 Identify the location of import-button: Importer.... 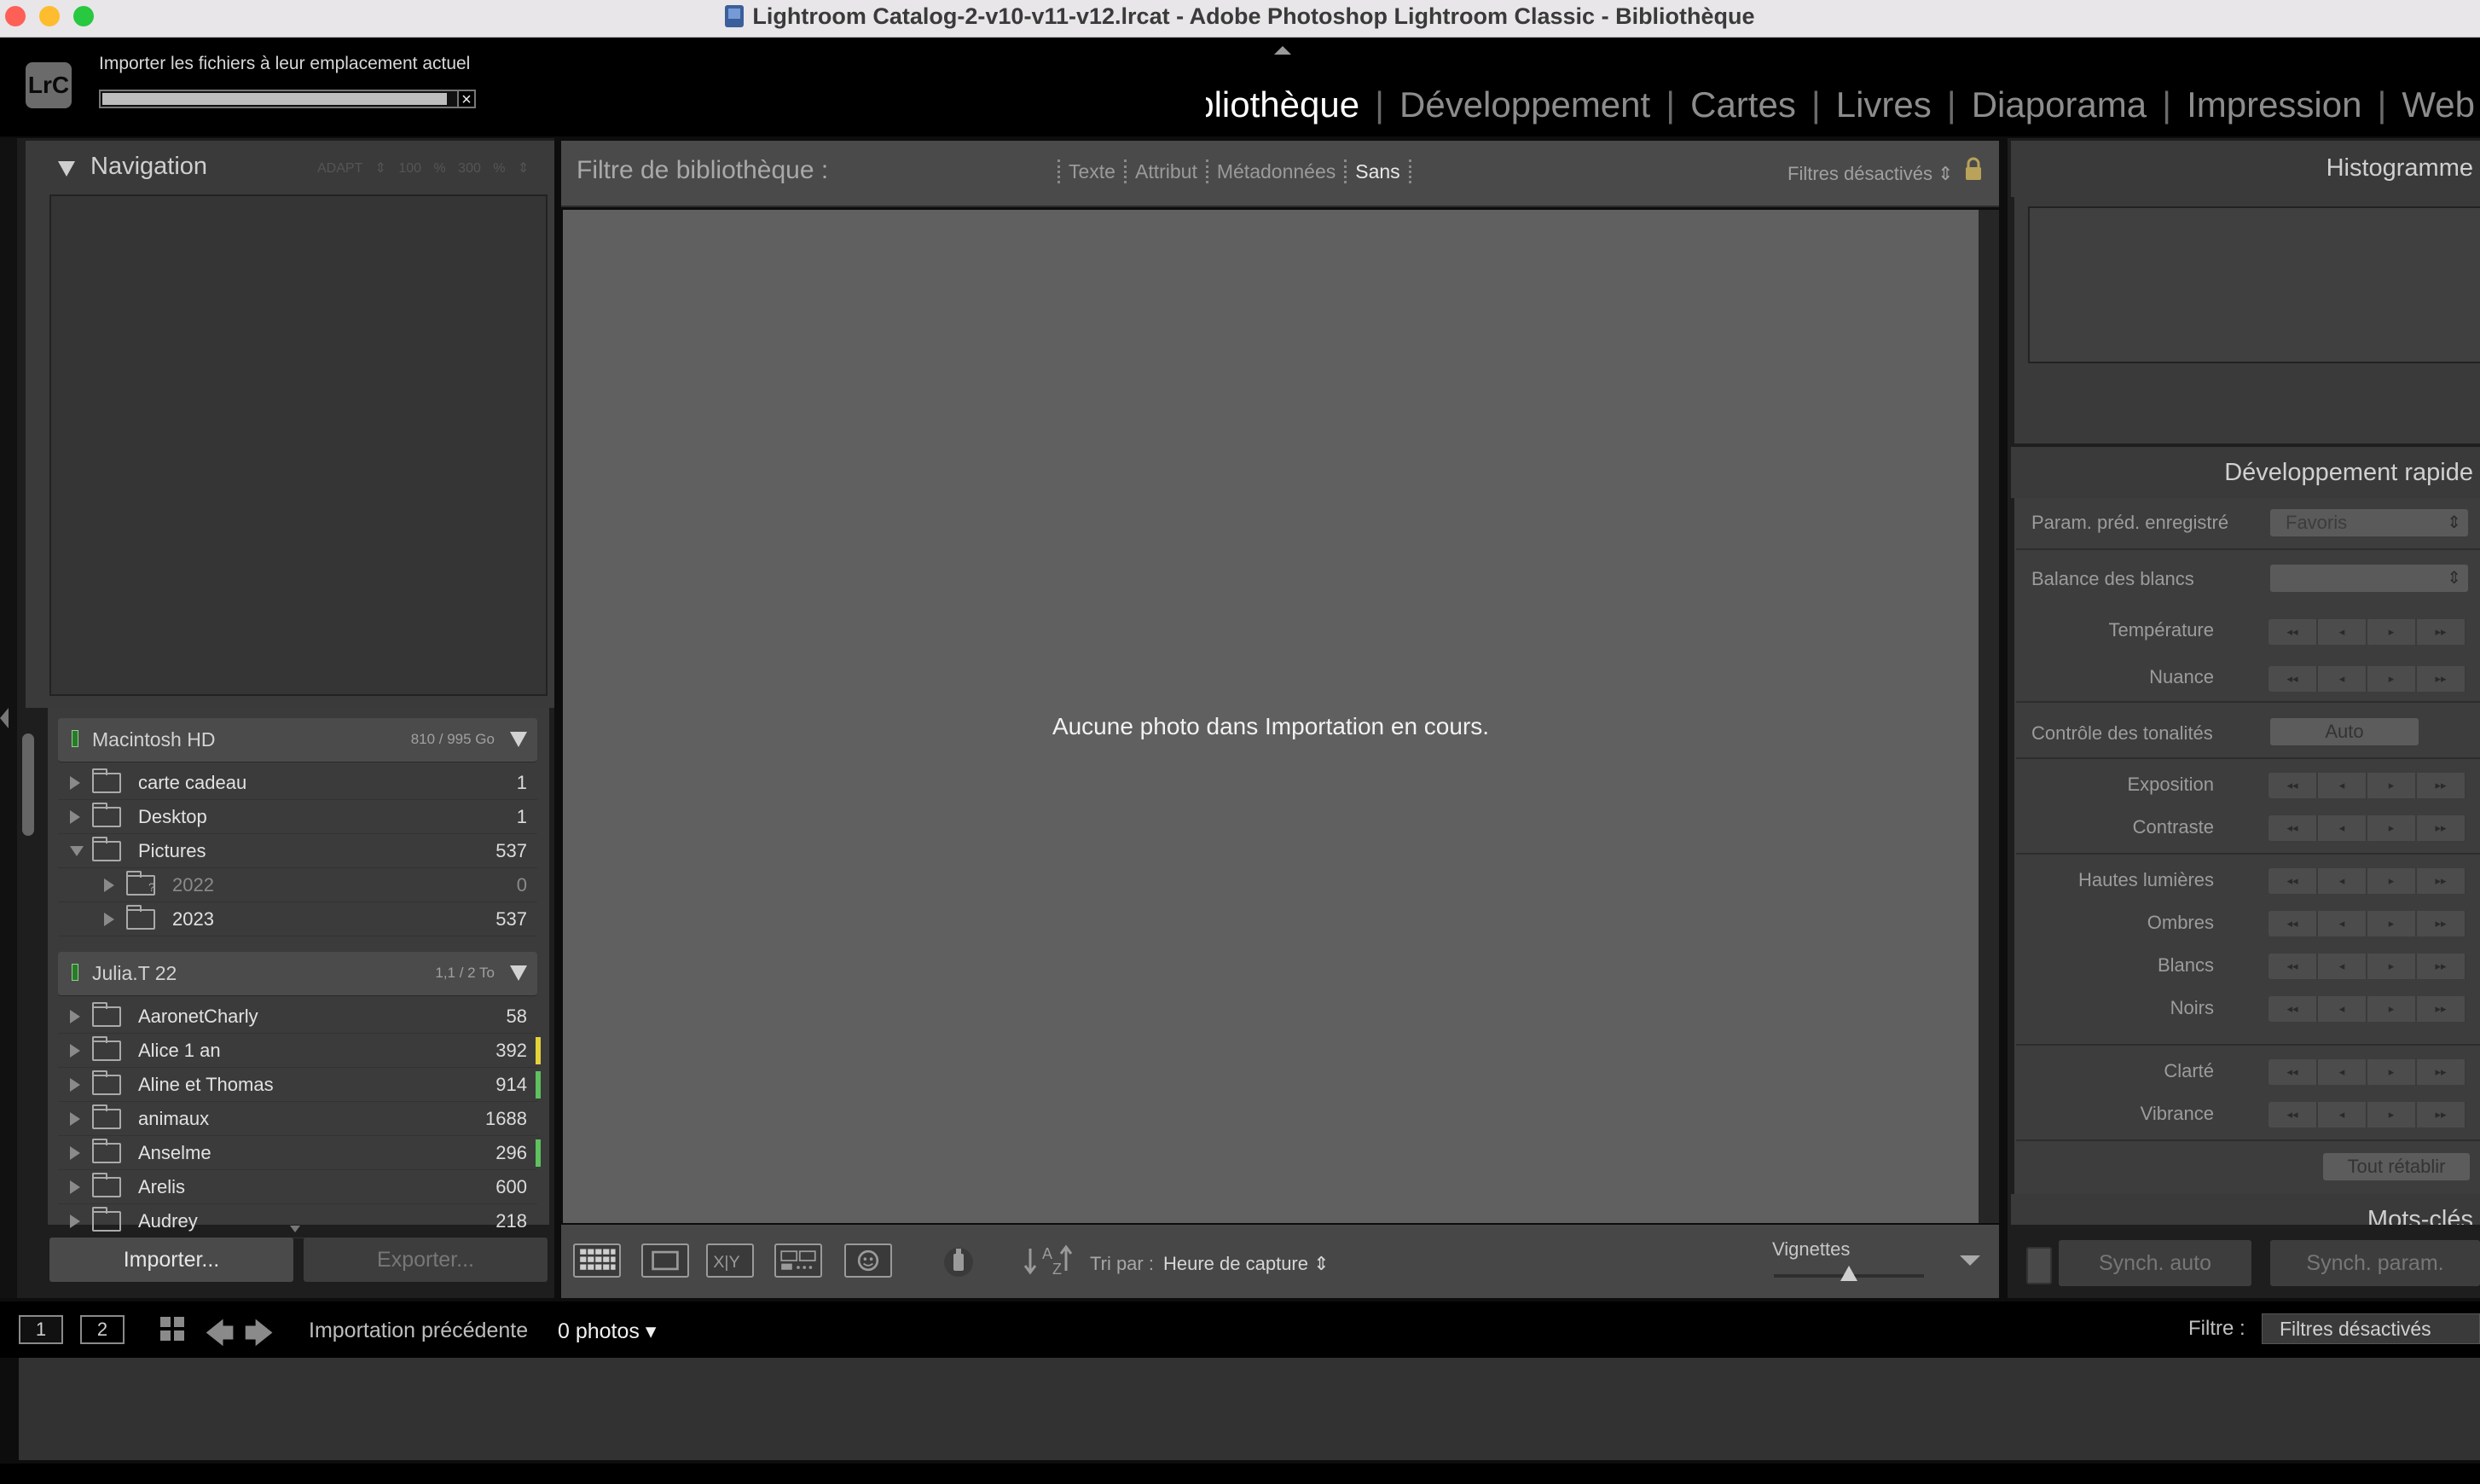
(171, 1260).